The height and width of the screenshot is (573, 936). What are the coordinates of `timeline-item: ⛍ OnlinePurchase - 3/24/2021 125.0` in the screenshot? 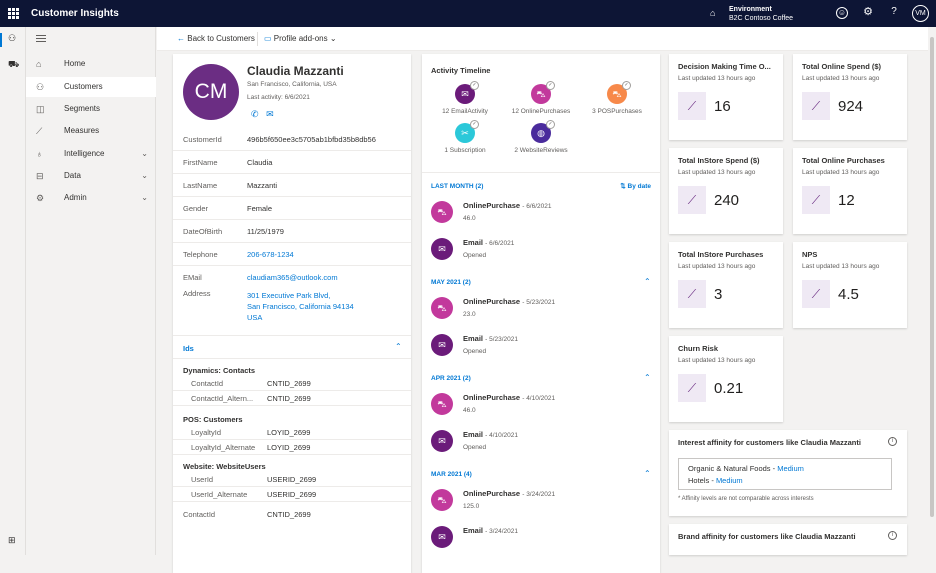 It's located at (541, 502).